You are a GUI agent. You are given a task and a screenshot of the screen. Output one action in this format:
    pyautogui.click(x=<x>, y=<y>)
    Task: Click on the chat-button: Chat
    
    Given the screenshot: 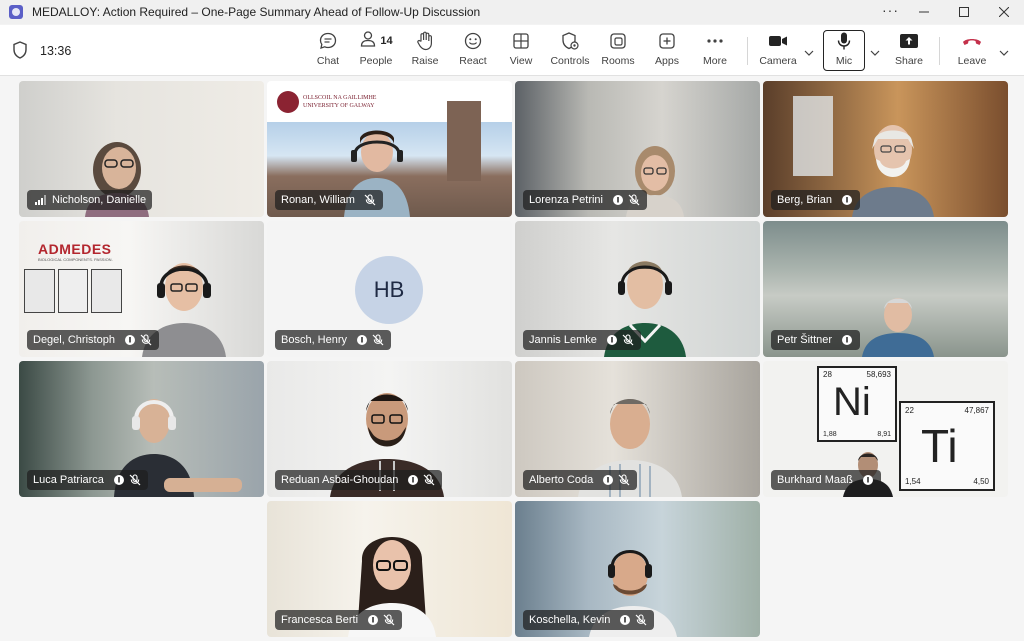 What is the action you would take?
    pyautogui.click(x=328, y=51)
    